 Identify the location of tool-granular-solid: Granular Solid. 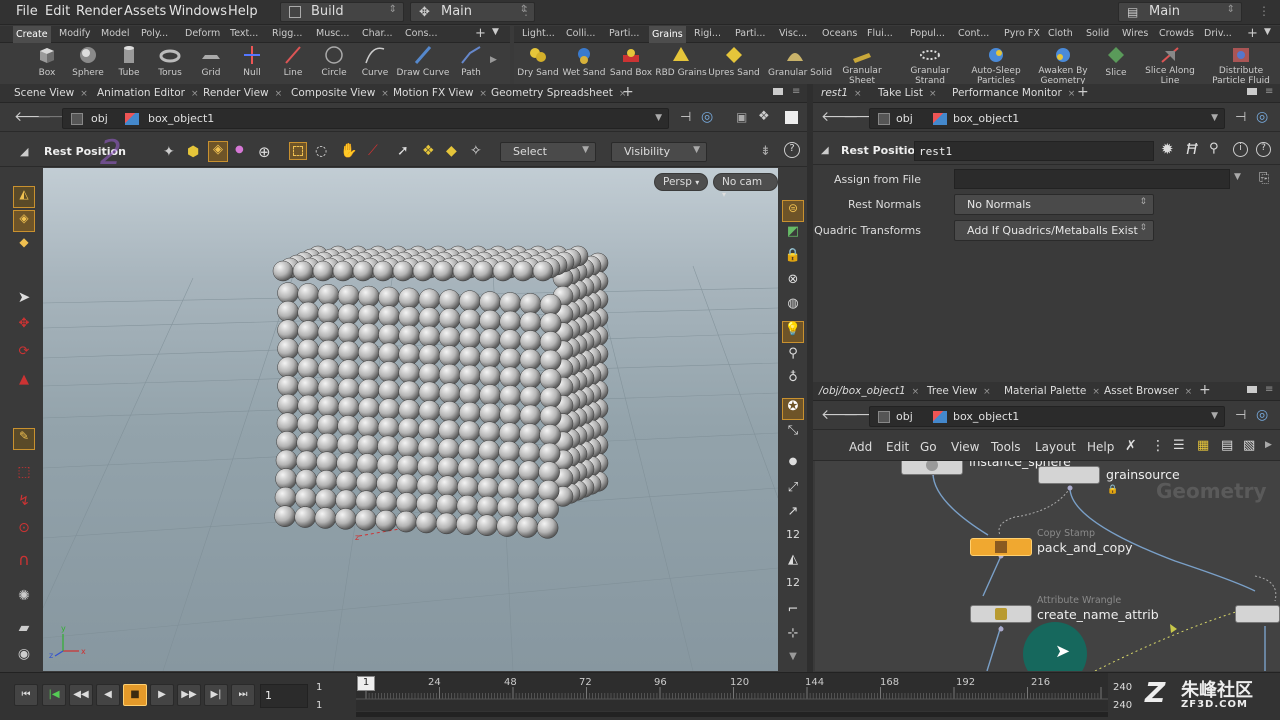
(800, 61).